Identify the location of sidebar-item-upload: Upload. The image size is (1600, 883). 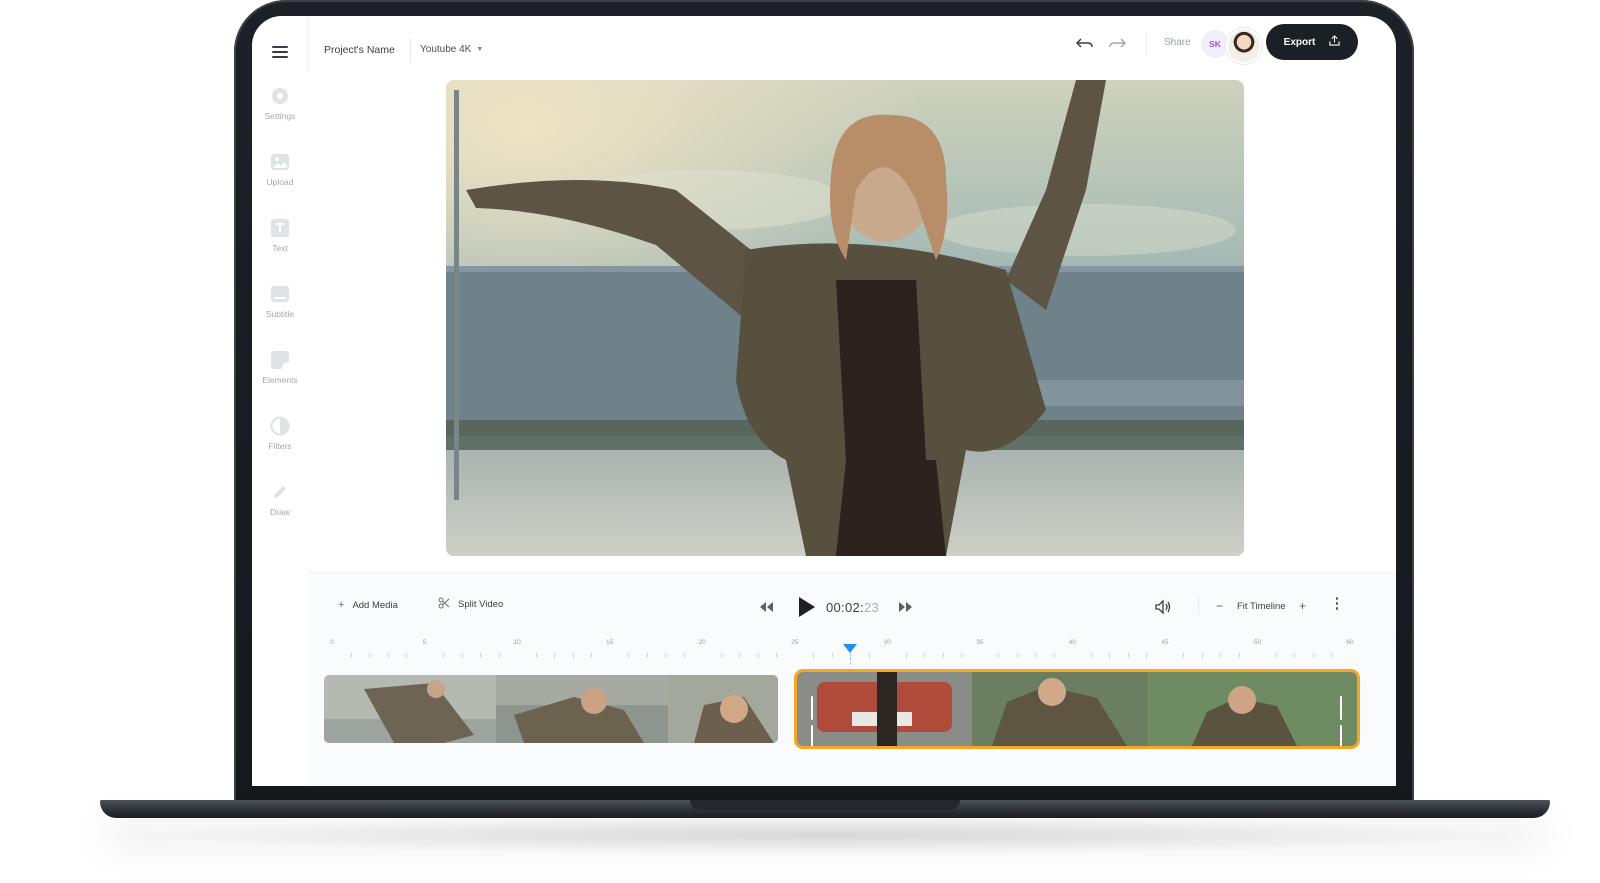
(280, 169).